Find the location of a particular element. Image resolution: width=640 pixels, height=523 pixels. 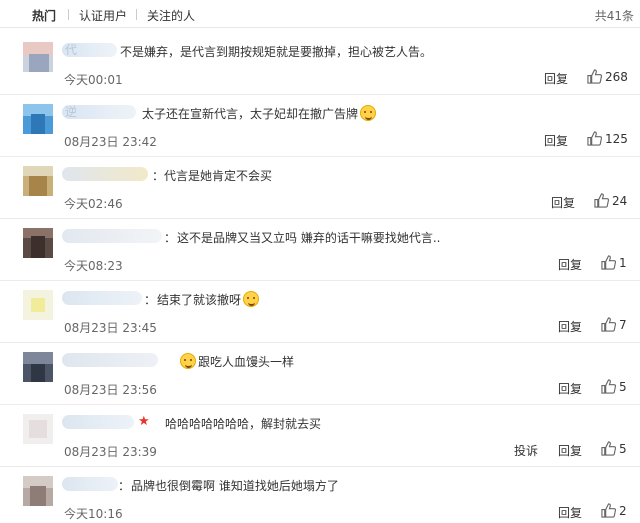

comment-item: ： 结束了就该撤呀 08月23日 23:45 回复 7 is located at coordinates (320, 312).